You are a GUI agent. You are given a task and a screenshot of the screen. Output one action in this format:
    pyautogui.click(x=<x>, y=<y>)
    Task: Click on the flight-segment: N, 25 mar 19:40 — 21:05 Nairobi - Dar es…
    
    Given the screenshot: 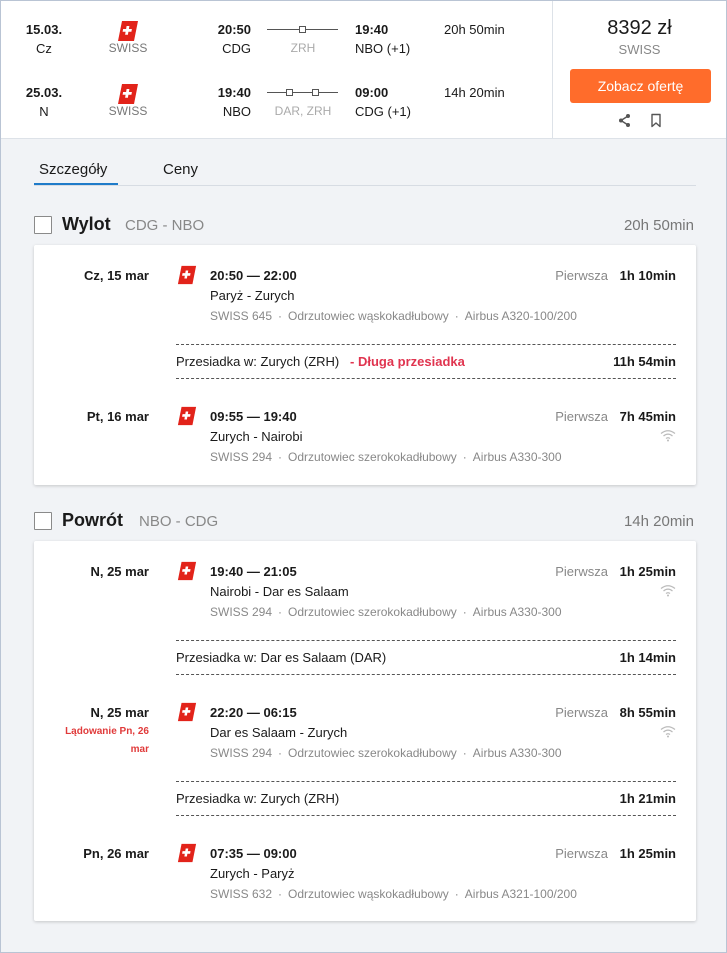 What is the action you would take?
    pyautogui.click(x=365, y=597)
    